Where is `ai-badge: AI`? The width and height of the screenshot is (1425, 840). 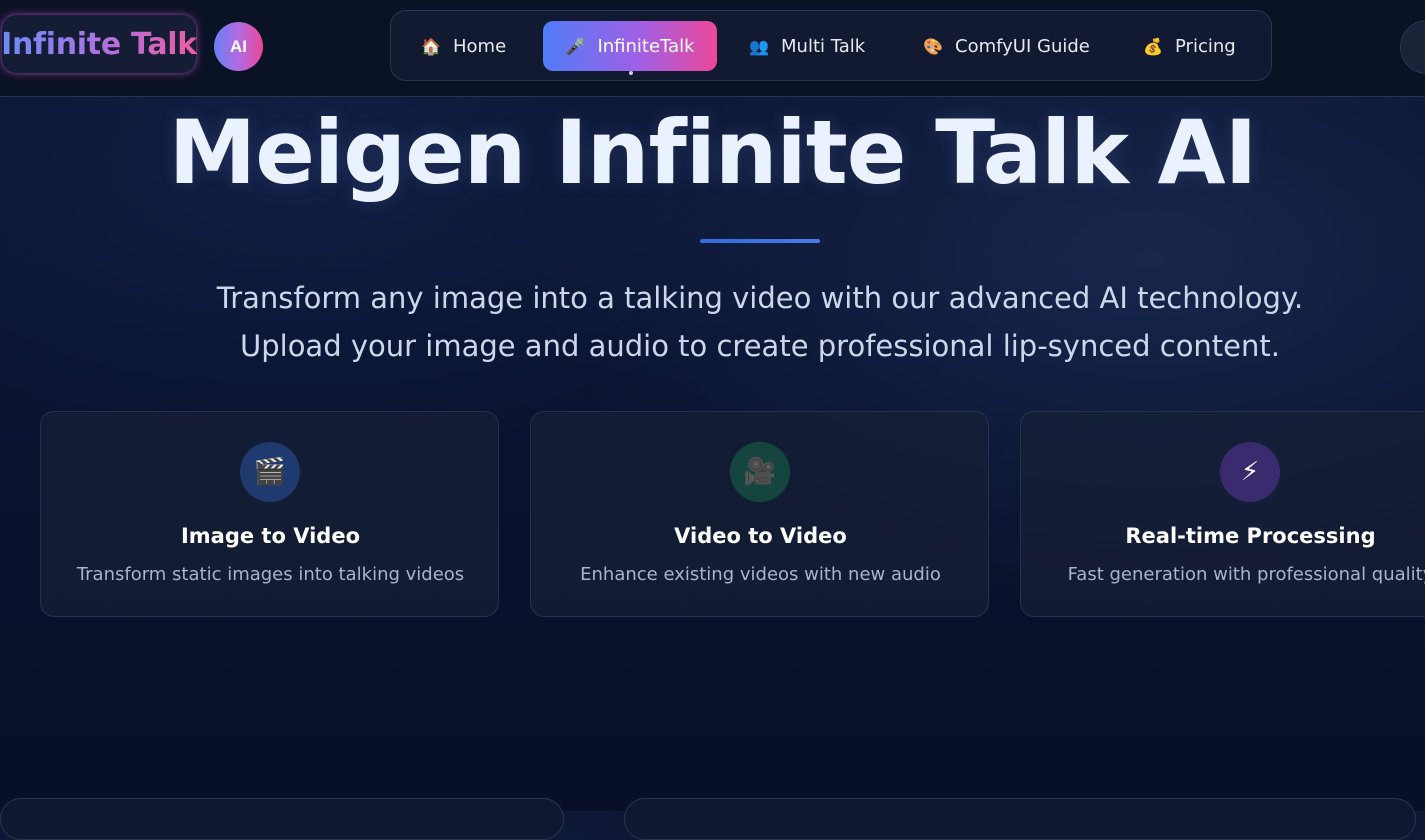
ai-badge: AI is located at coordinates (238, 46).